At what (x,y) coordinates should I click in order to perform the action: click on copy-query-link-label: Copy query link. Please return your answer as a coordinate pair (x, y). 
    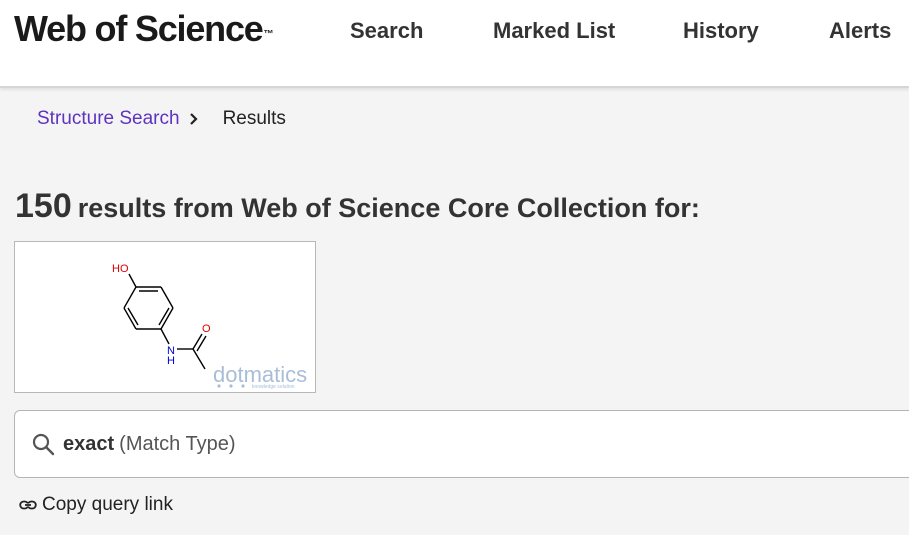
    Looking at the image, I should click on (107, 504).